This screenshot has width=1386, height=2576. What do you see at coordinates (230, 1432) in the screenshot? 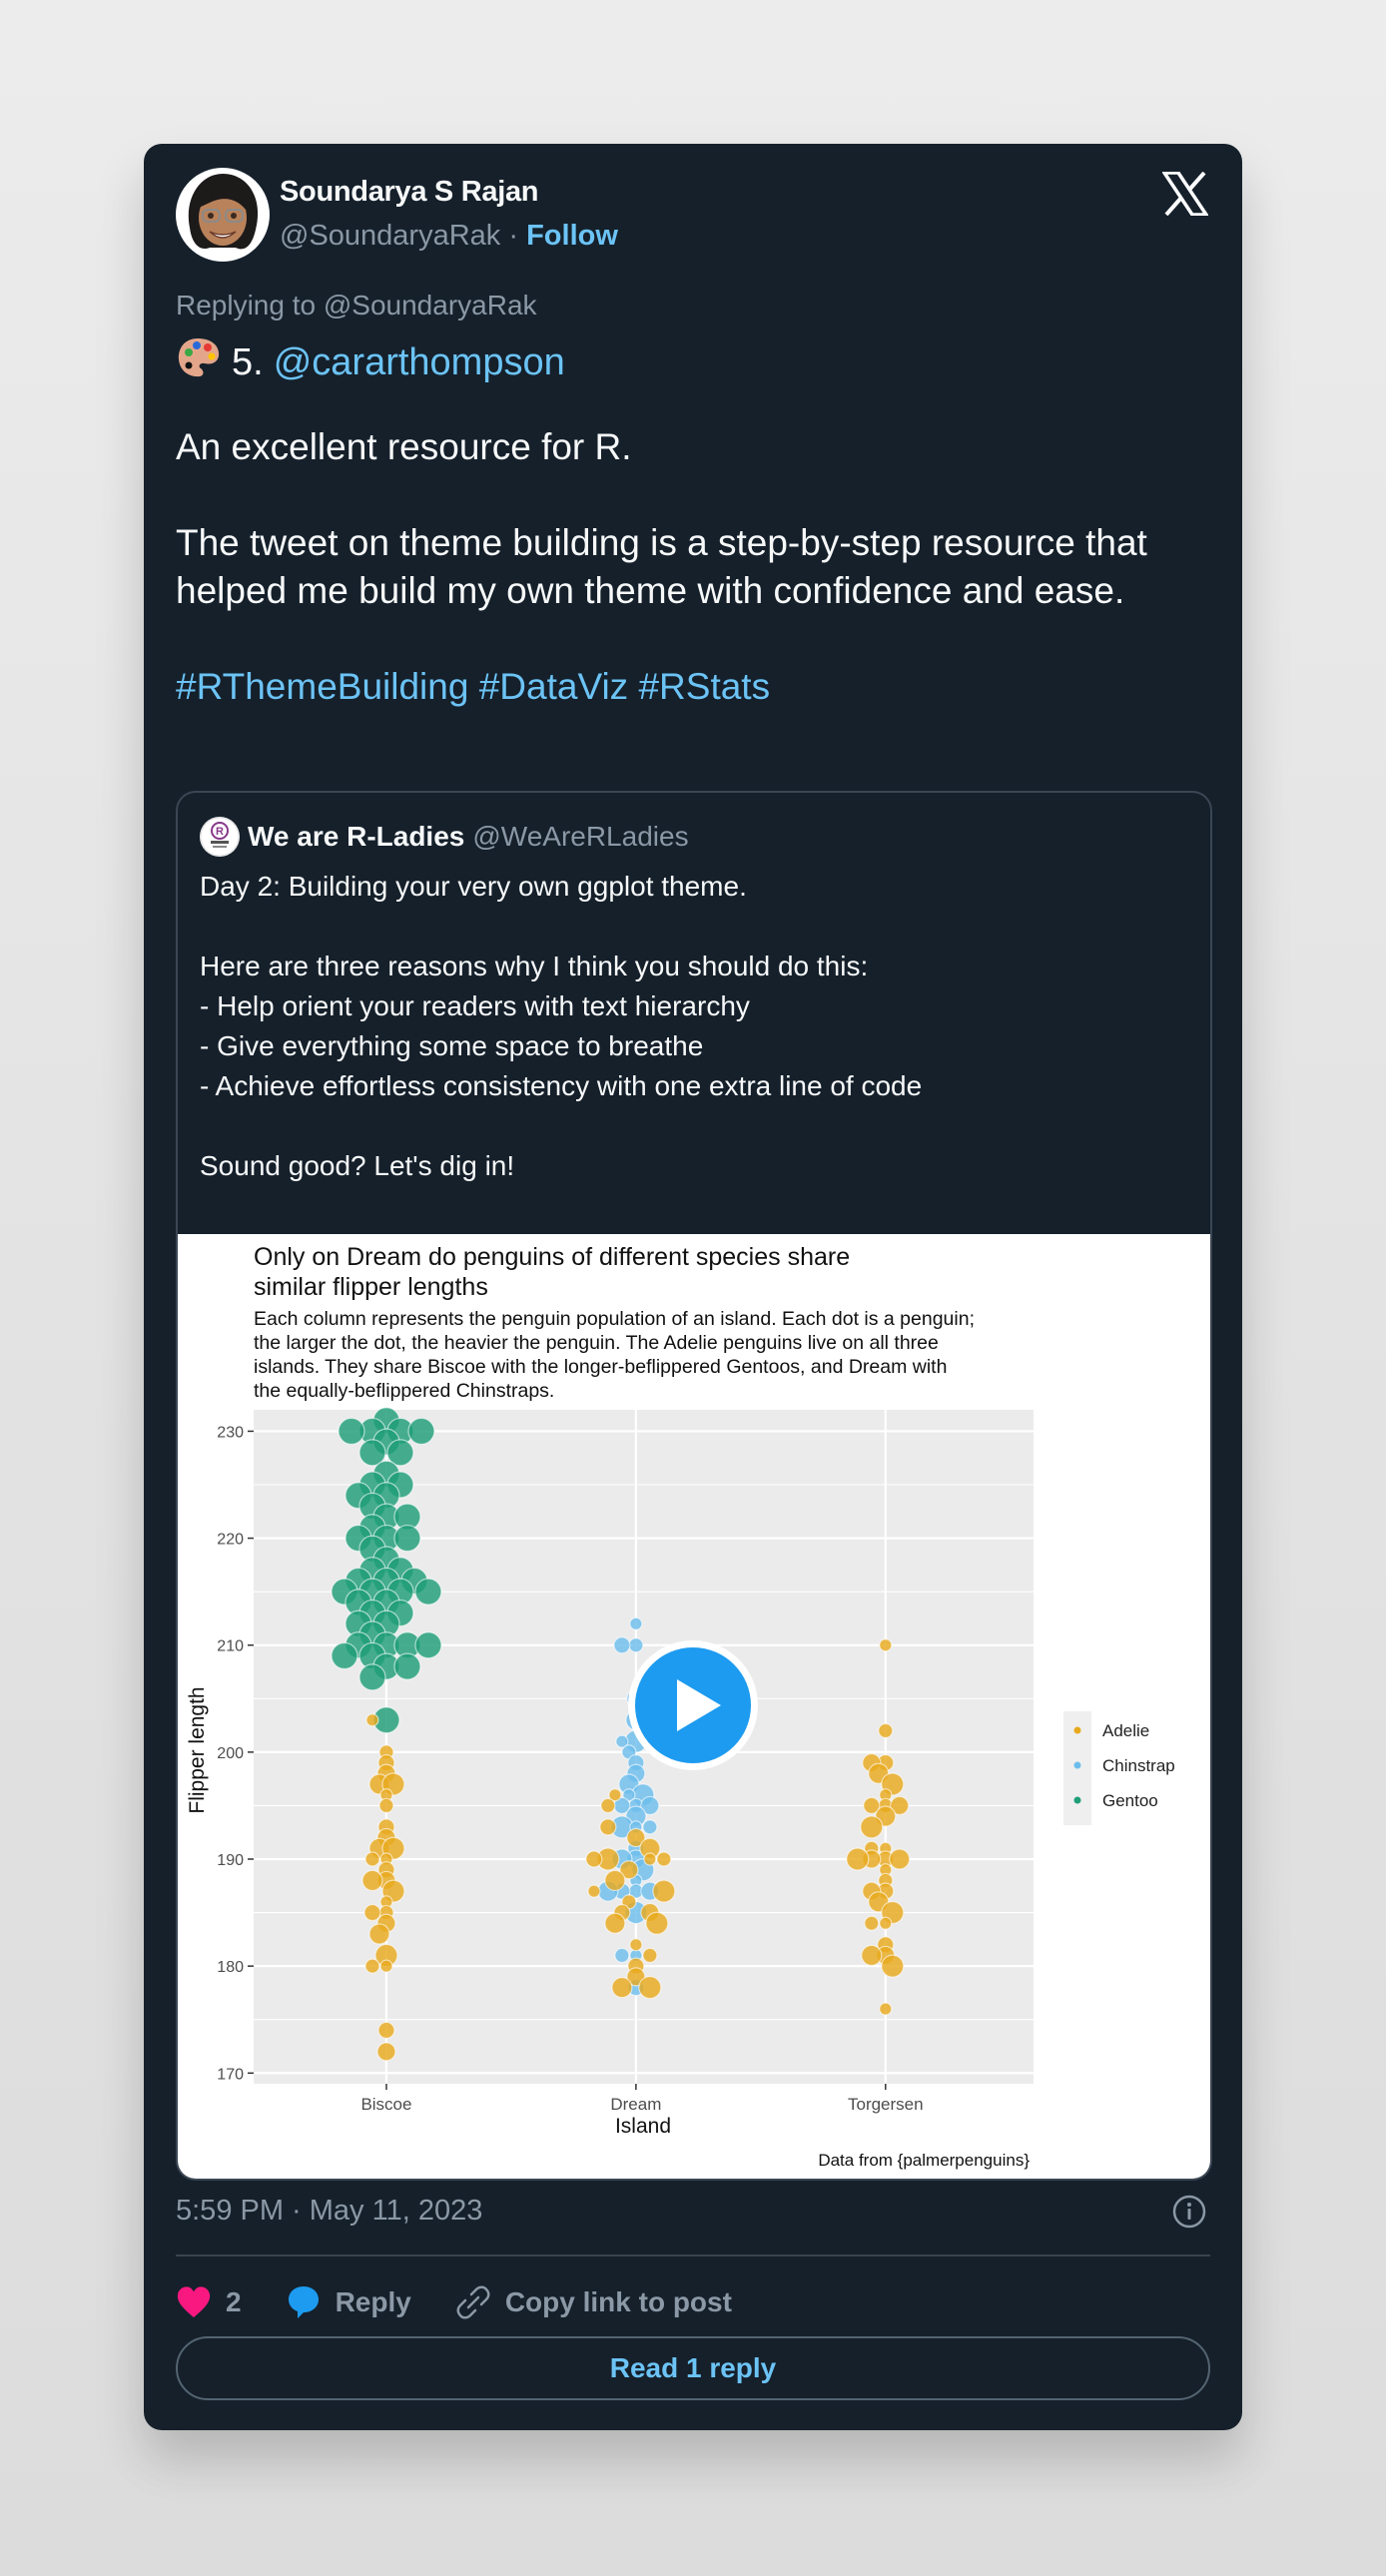
I see `y-tick-label: 230` at bounding box center [230, 1432].